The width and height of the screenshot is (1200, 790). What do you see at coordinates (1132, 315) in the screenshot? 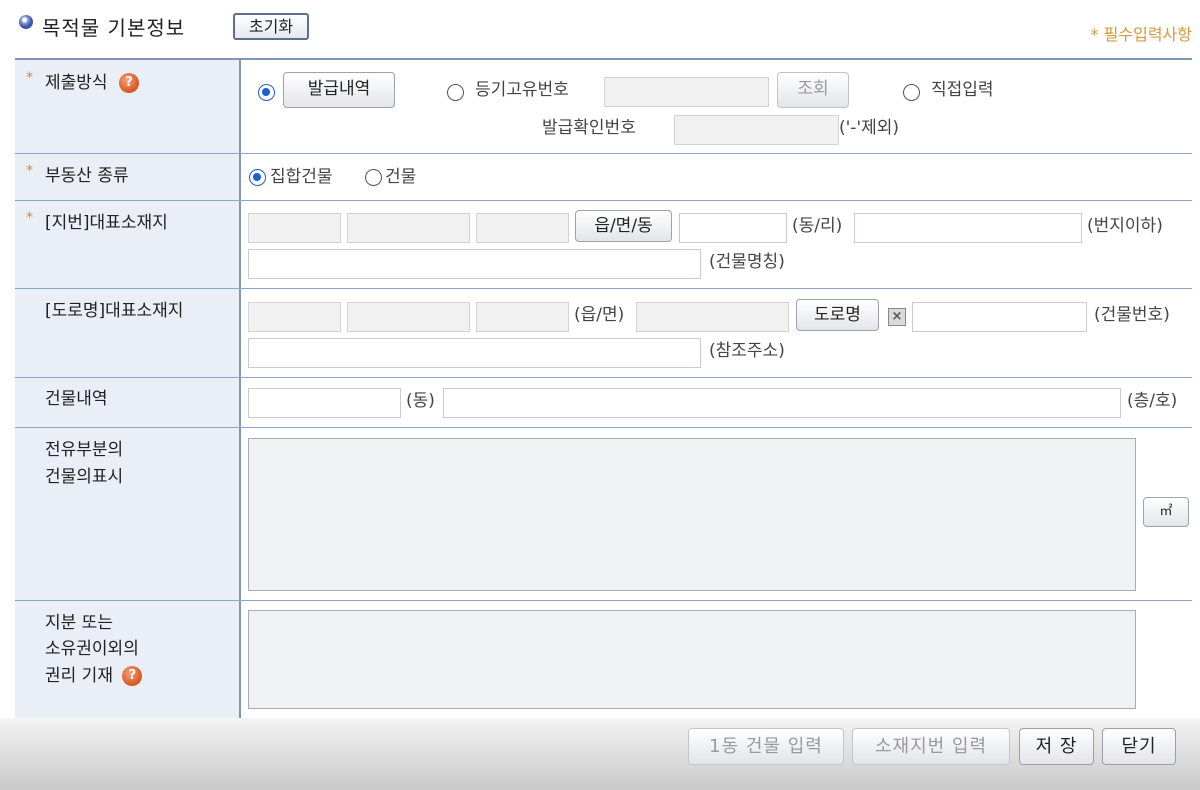
I see `building-number-label: (건물번호)` at bounding box center [1132, 315].